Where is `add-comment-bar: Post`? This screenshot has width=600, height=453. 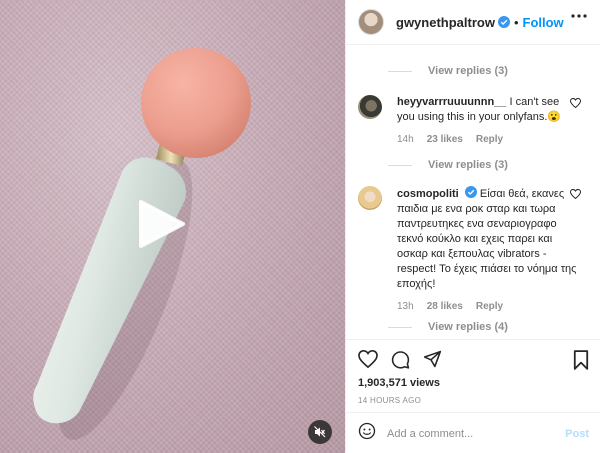
add-comment-bar: Post is located at coordinates (473, 432).